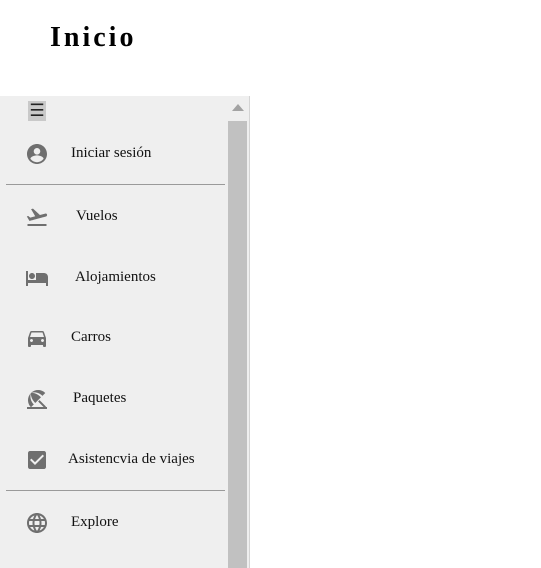 This screenshot has height=568, width=541. I want to click on scrollbar-thumb, so click(237, 344).